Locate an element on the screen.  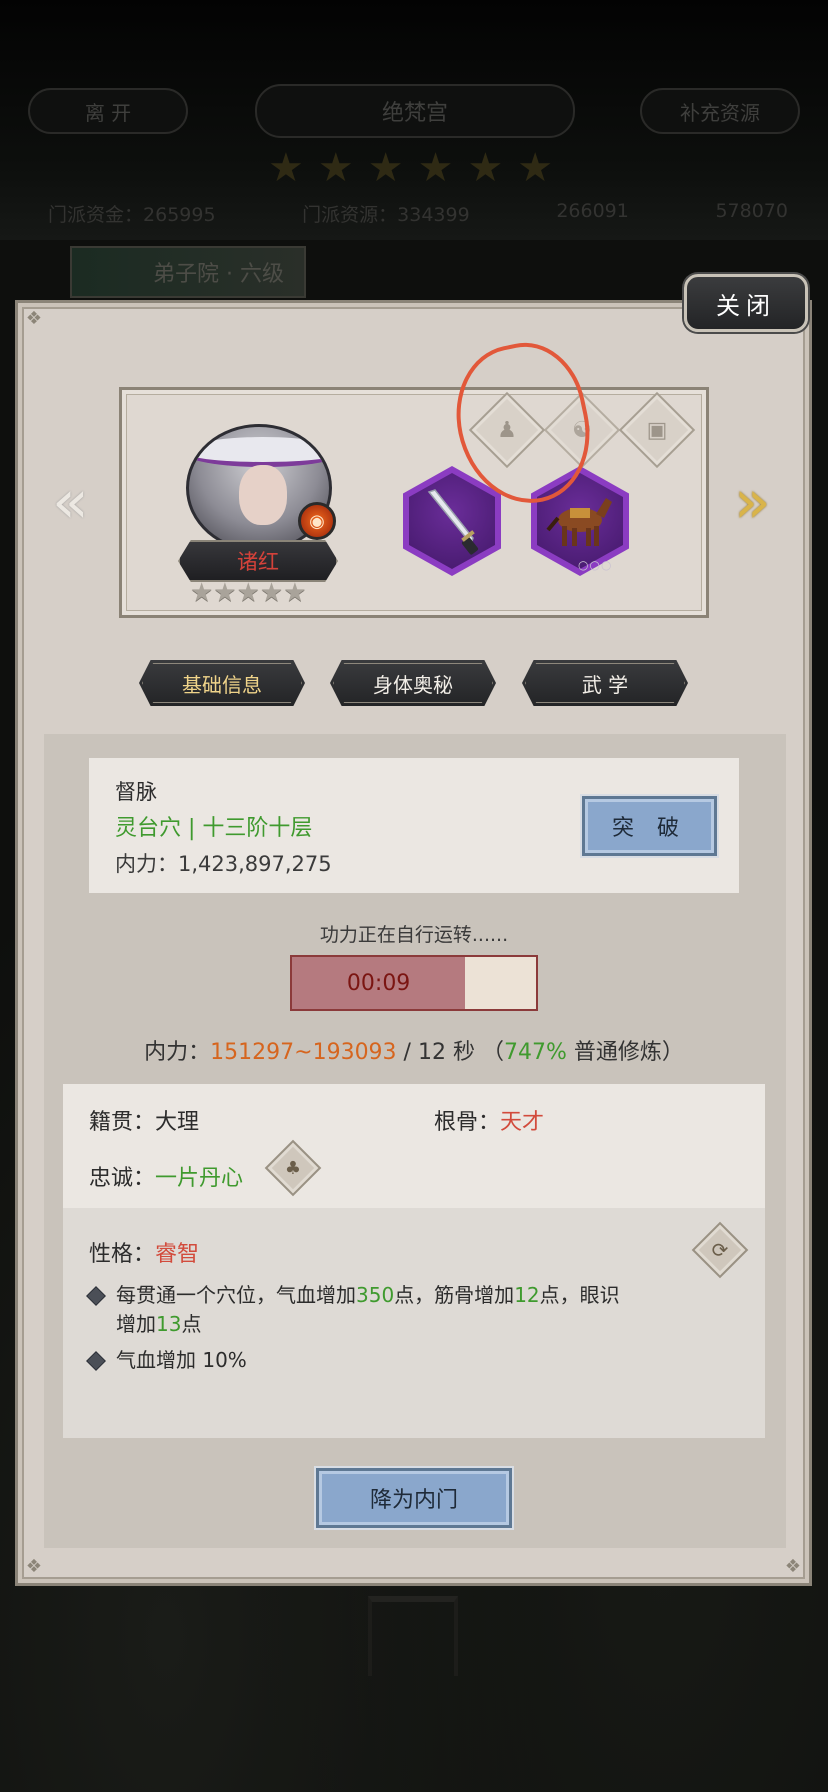
tab-basic-info: 基础信息 is located at coordinates (222, 683).